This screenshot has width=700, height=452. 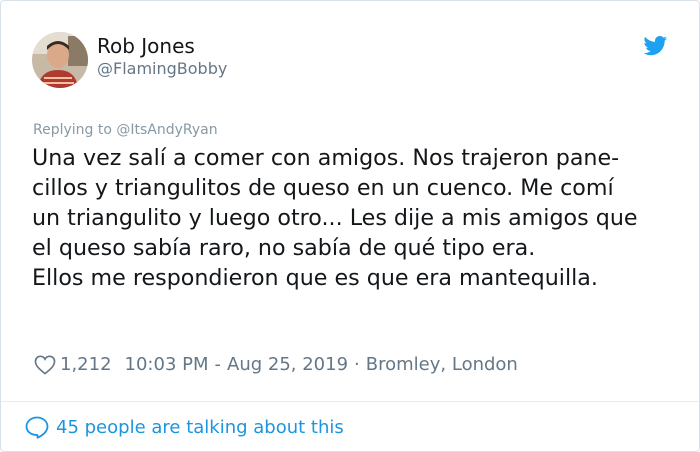 I want to click on tweet-time: 10:03 PM, so click(x=167, y=365).